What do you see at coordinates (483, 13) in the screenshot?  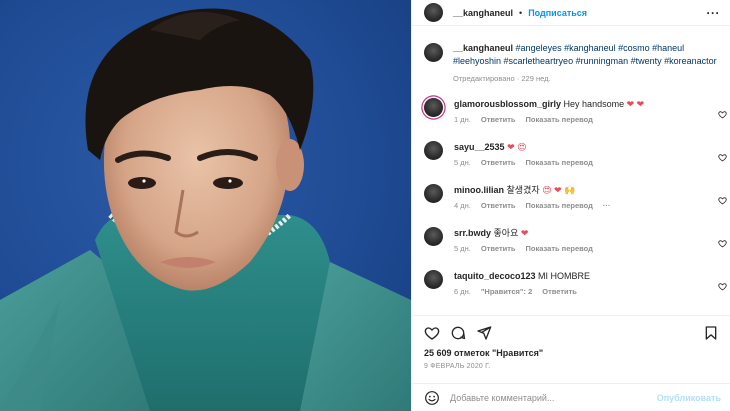 I see `author-username: __kanghaneul` at bounding box center [483, 13].